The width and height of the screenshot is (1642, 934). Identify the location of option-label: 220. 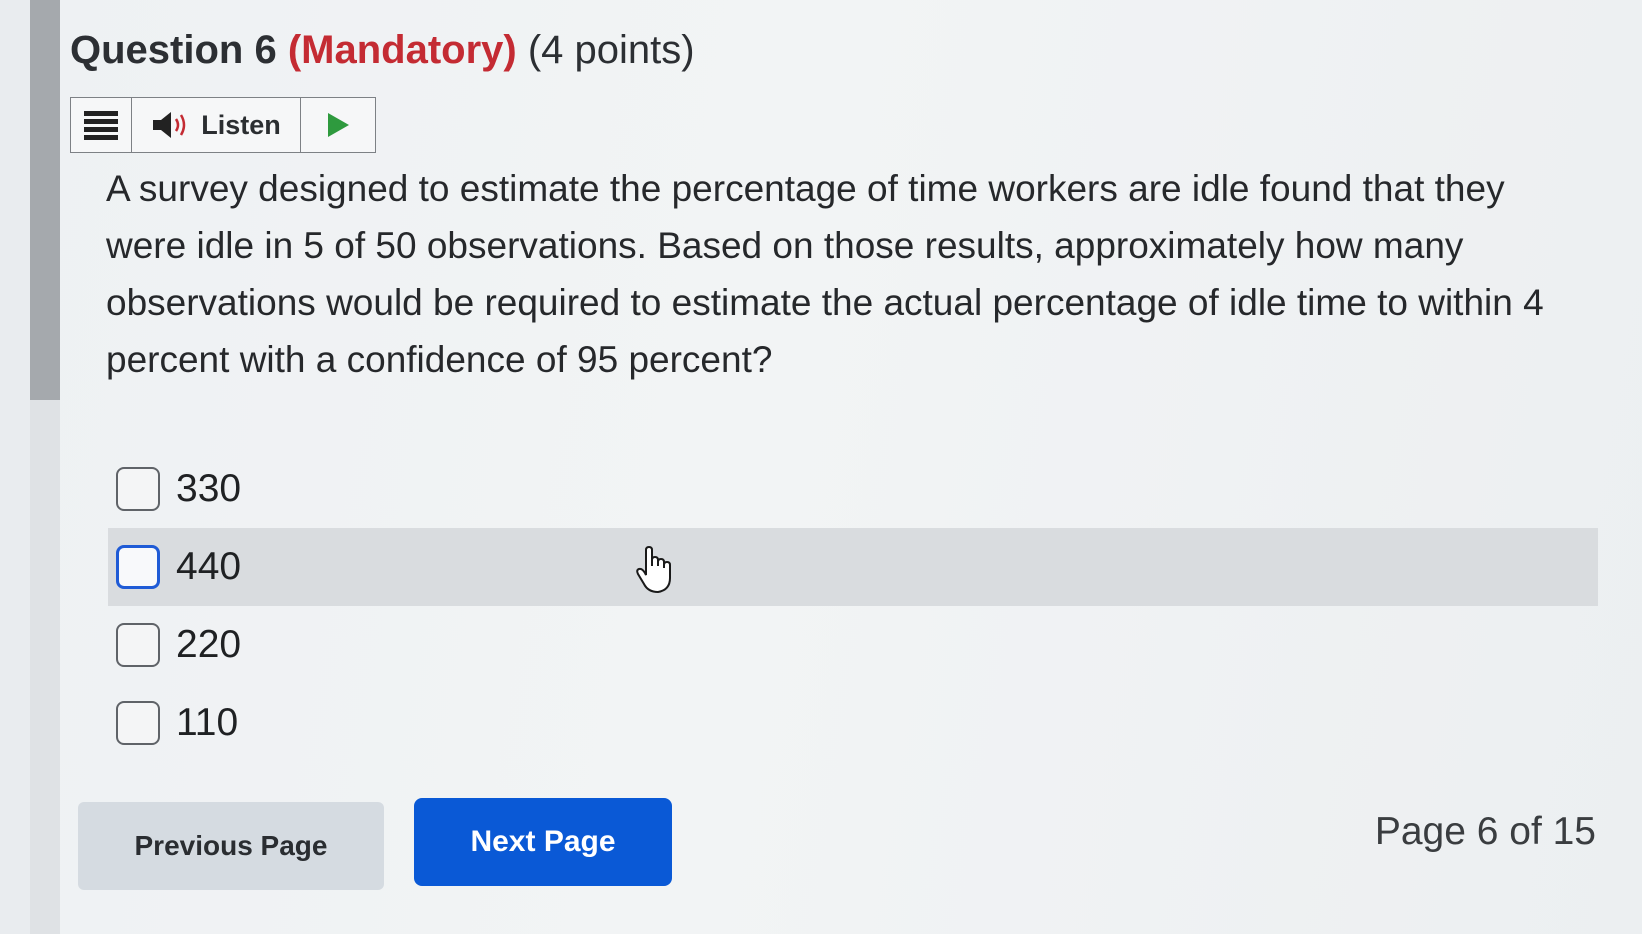
(209, 644).